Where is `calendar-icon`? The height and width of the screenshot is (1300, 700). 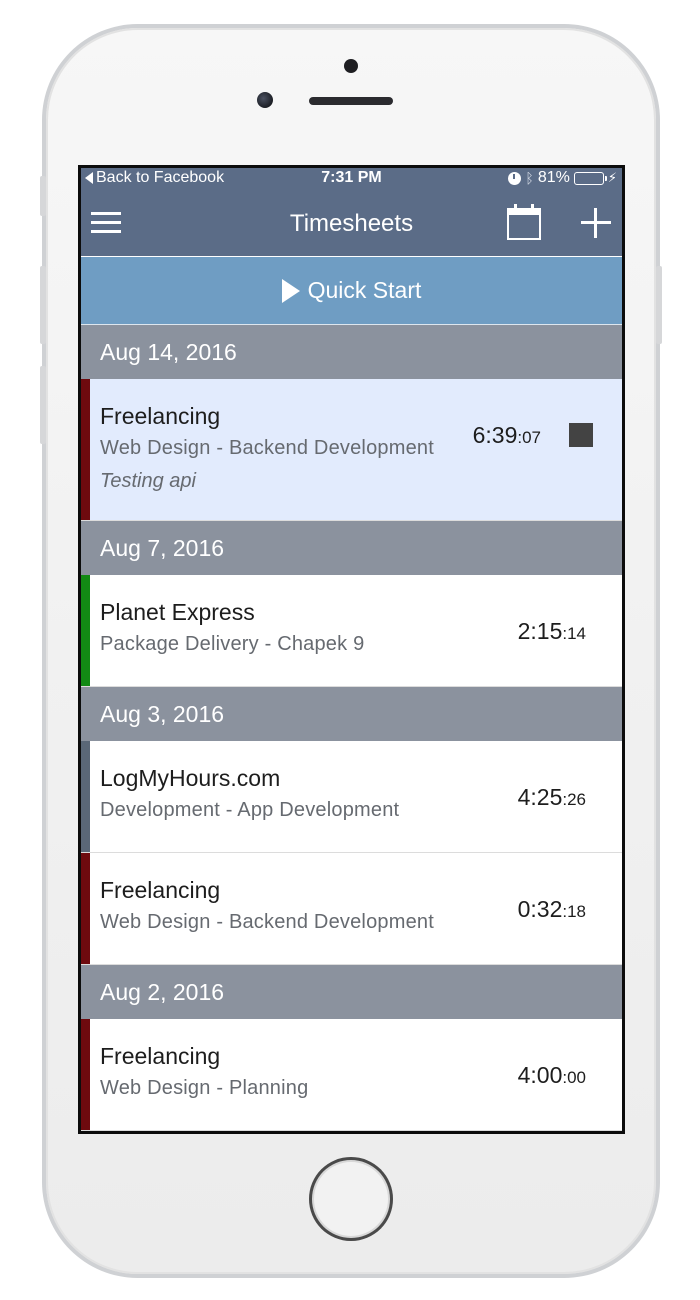 calendar-icon is located at coordinates (524, 222).